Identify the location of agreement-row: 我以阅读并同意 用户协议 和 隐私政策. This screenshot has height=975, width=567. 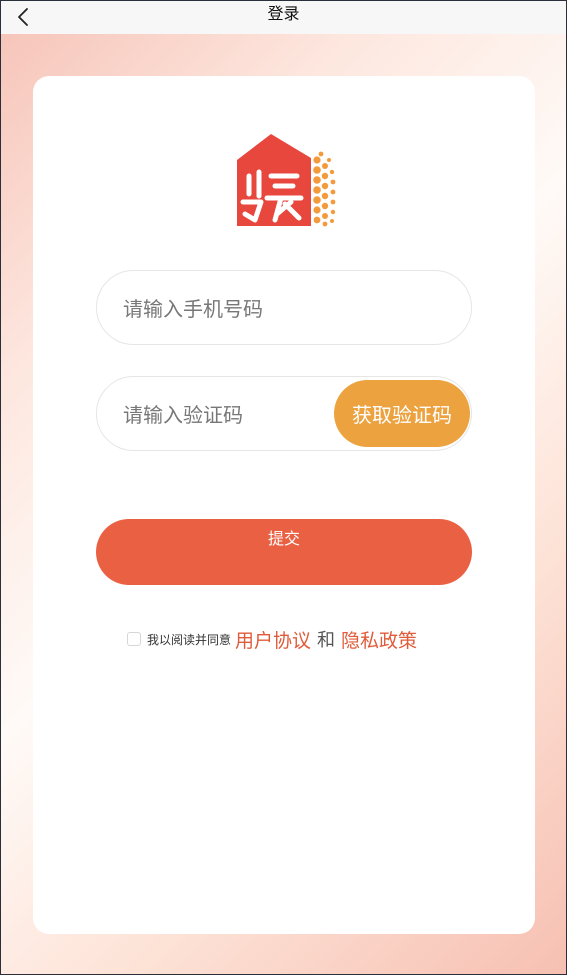
(272, 639).